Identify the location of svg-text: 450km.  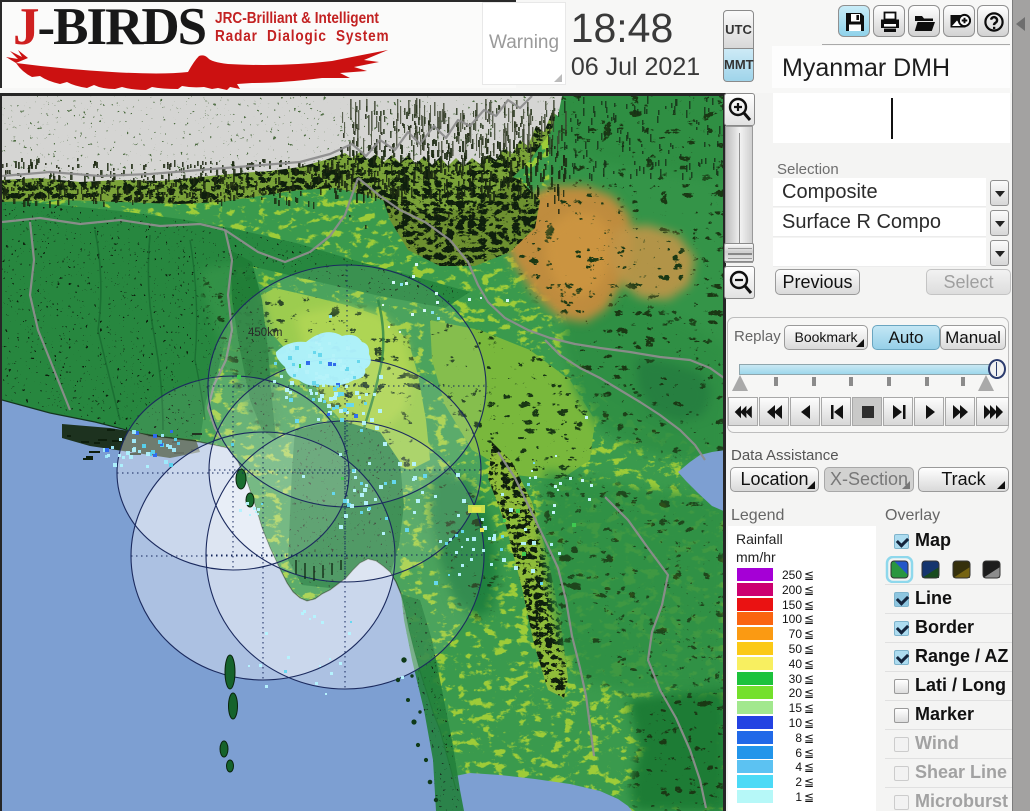
(265, 333).